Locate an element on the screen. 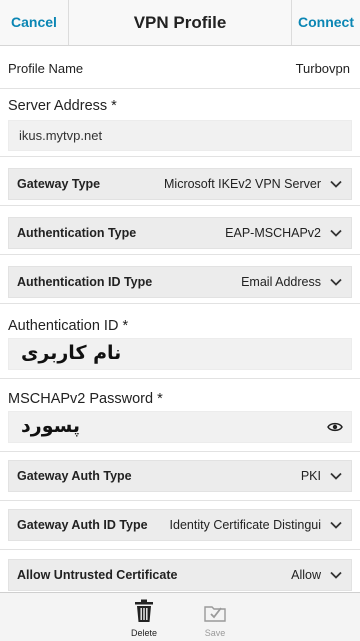 Image resolution: width=360 pixels, height=641 pixels. page-title: VPN Profile is located at coordinates (180, 22).